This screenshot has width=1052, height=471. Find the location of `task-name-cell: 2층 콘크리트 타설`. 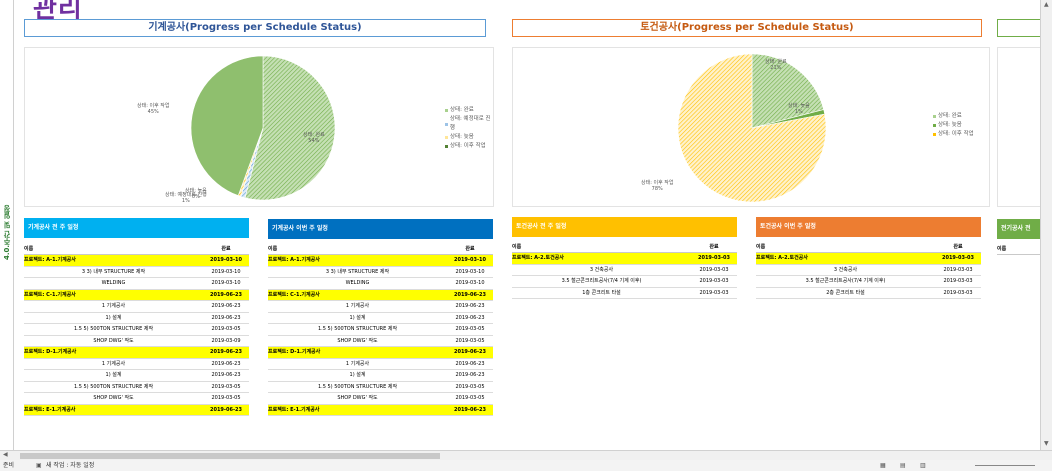

task-name-cell: 2층 콘크리트 타설 is located at coordinates (845, 293).